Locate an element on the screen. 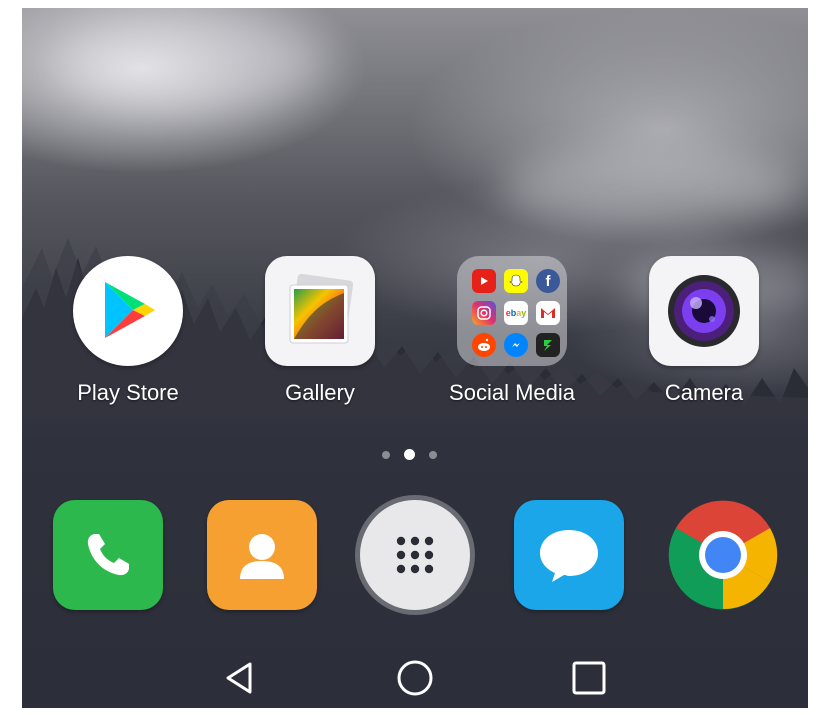 This screenshot has height=715, width=816. back-icon is located at coordinates (240, 678).